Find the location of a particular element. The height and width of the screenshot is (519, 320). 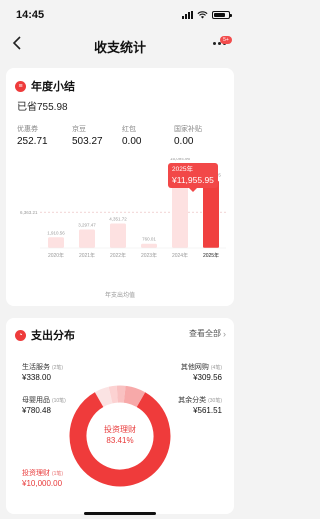

home-indicator is located at coordinates (120, 513).